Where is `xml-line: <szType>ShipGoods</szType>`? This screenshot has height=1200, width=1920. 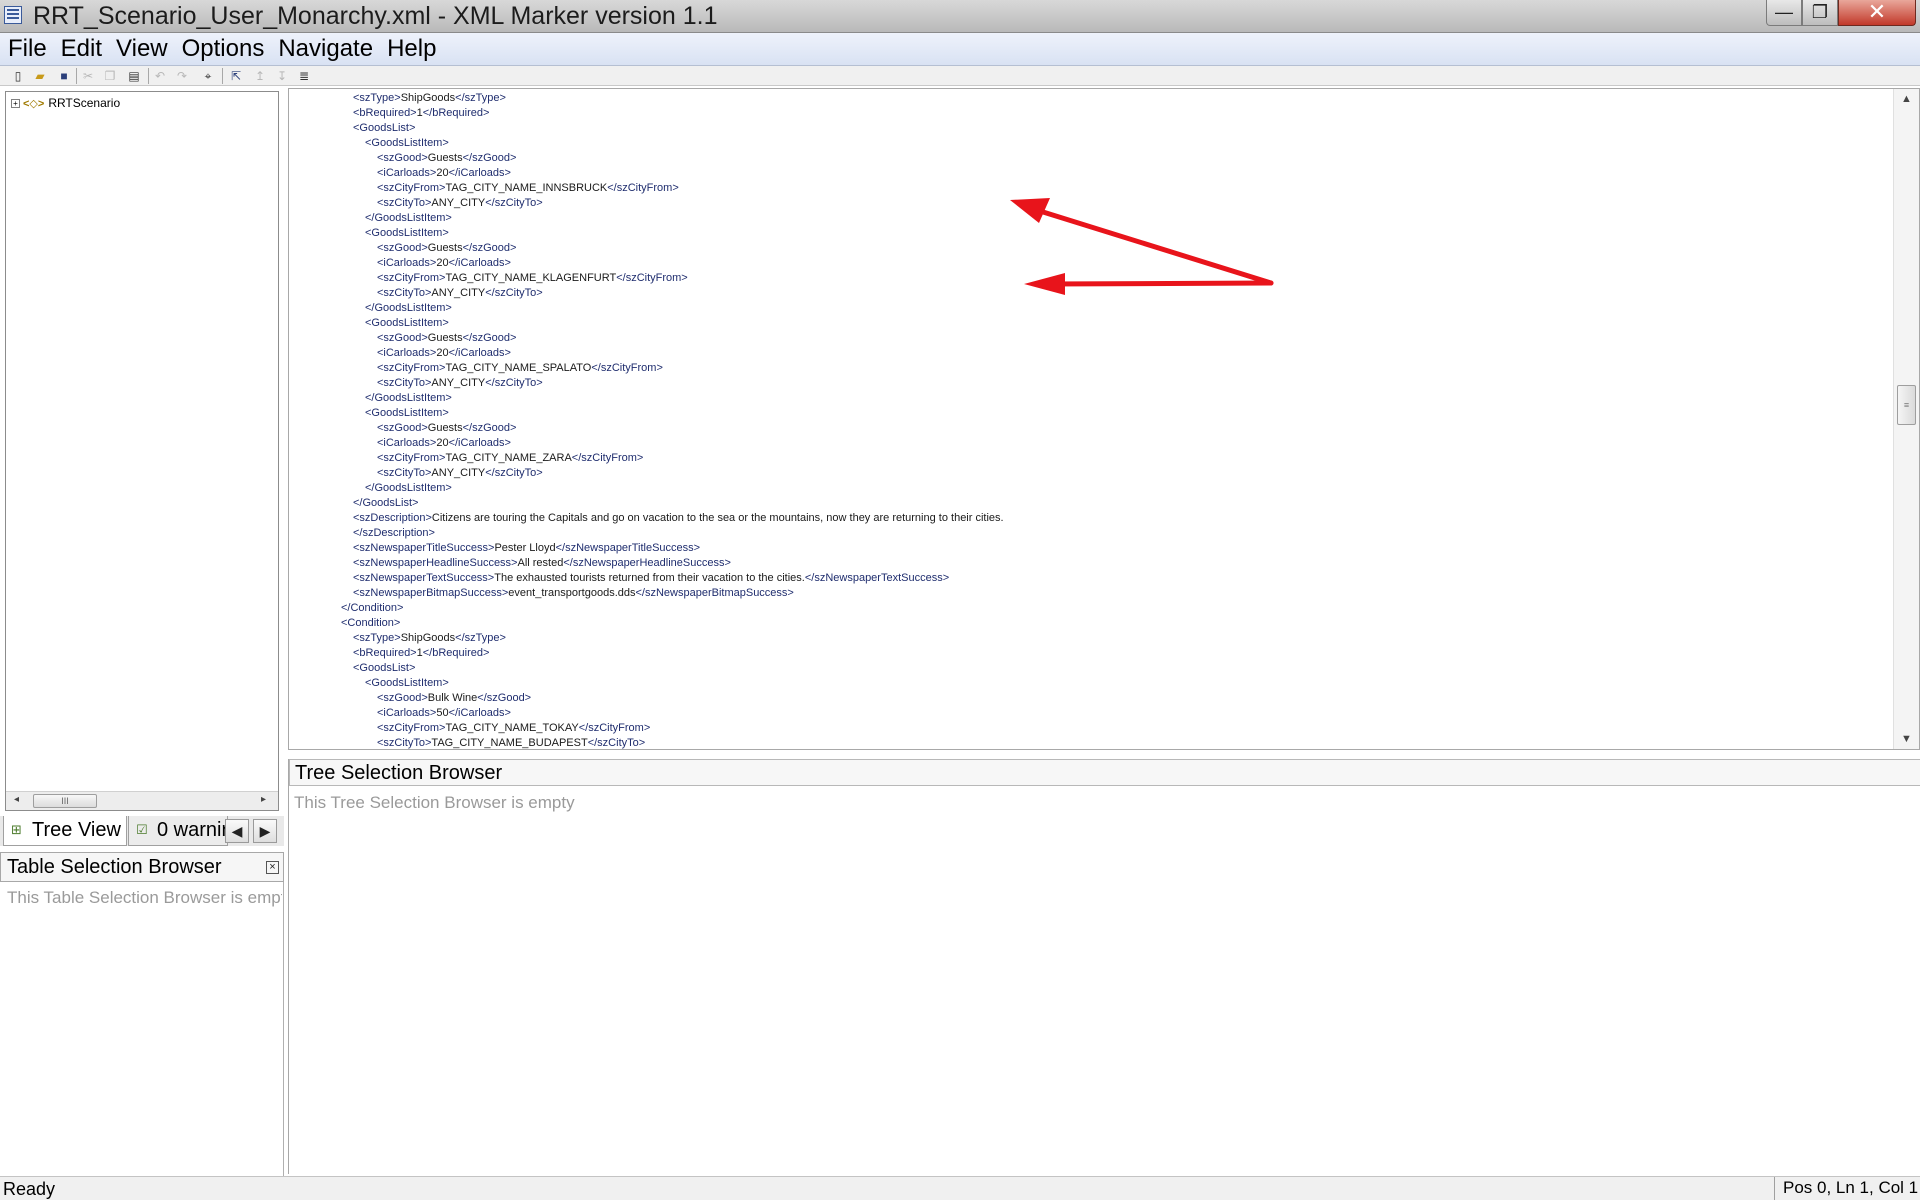 xml-line: <szType>ShipGoods</szType> is located at coordinates (1089, 638).